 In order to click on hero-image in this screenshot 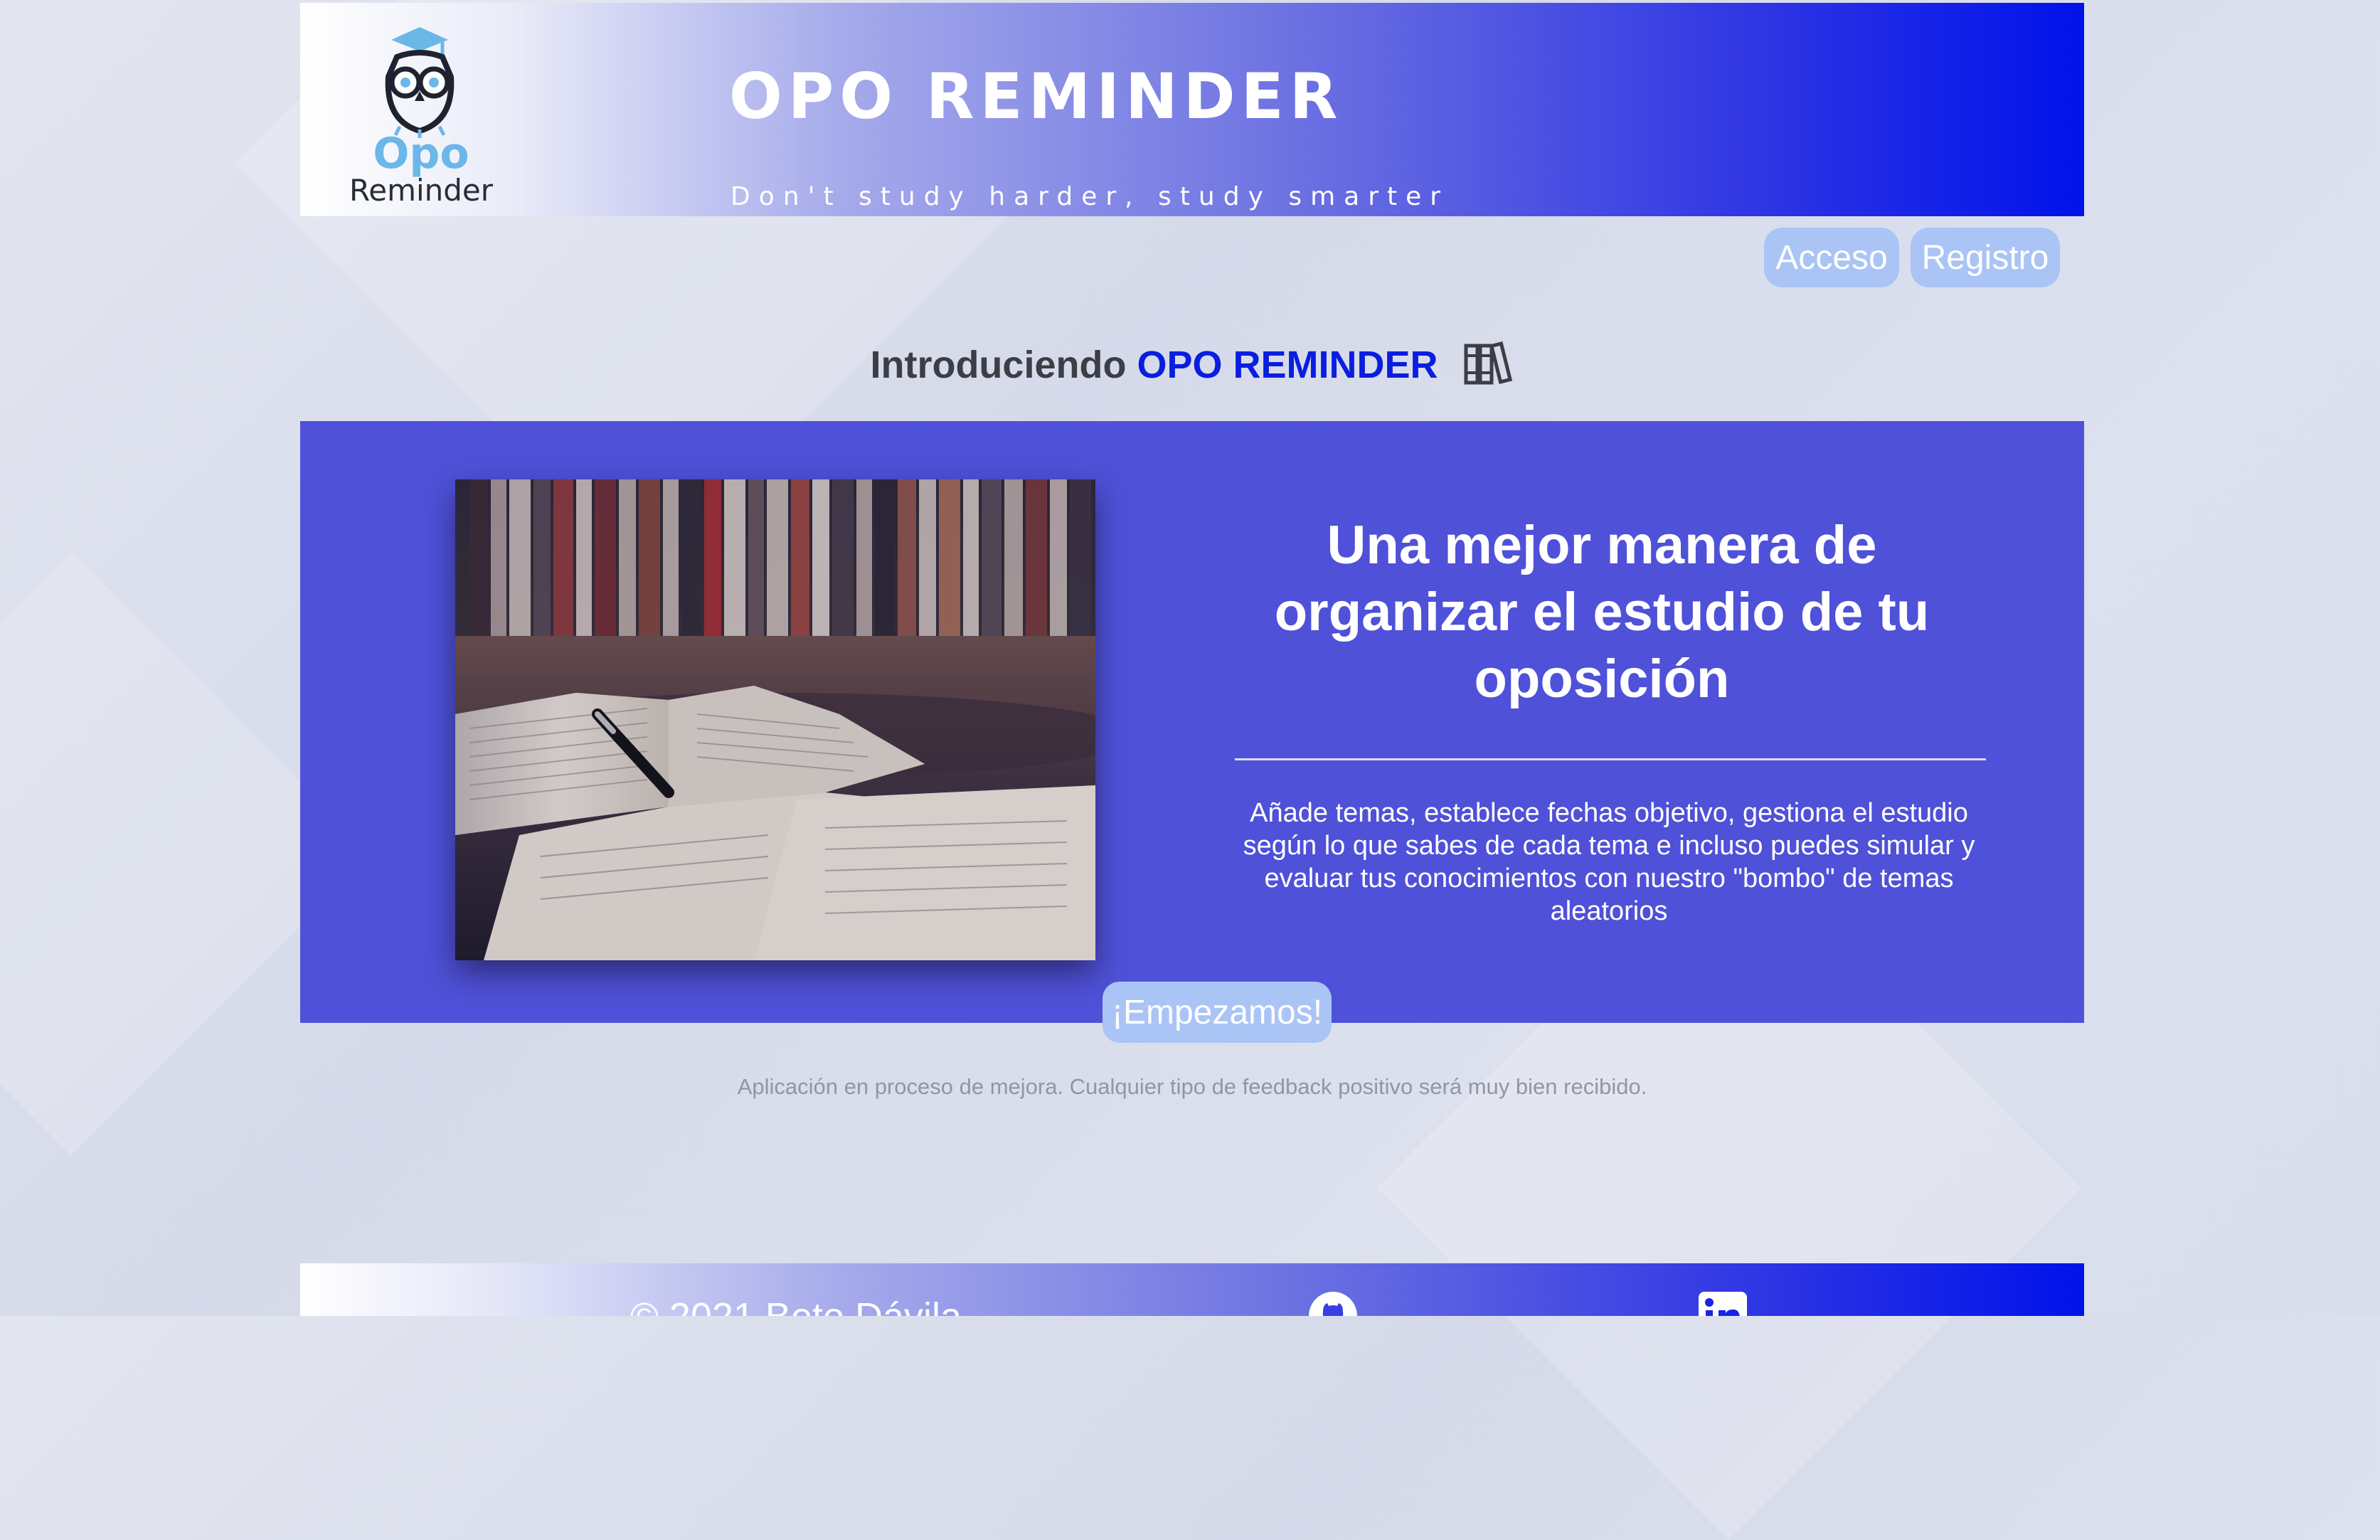, I will do `click(775, 719)`.